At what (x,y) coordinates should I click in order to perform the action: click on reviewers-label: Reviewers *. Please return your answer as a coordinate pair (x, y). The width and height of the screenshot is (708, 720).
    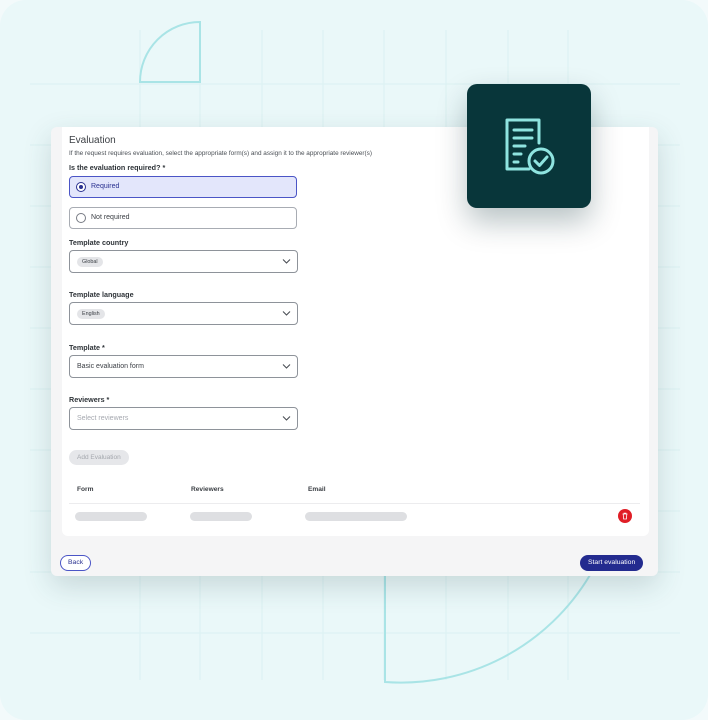
    Looking at the image, I should click on (89, 399).